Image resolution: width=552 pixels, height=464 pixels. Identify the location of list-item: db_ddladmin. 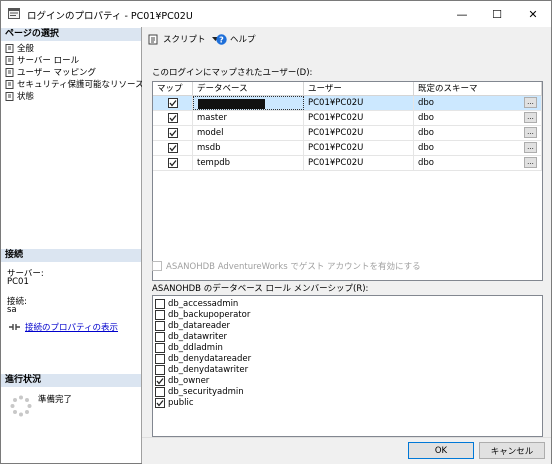
(189, 347).